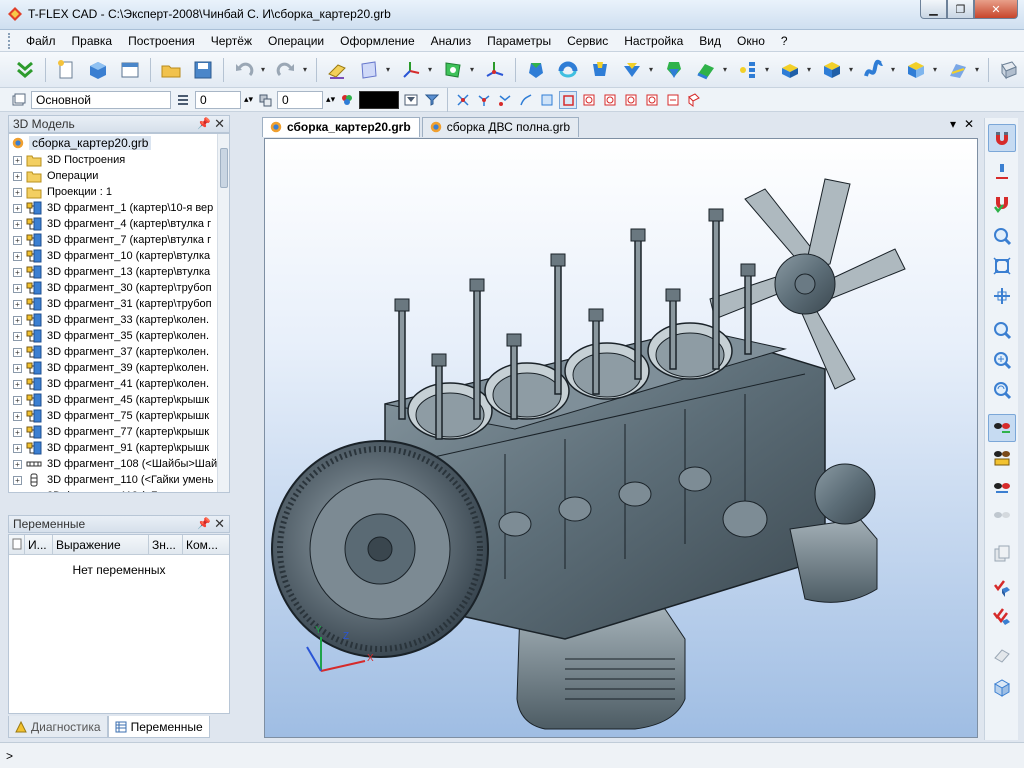  What do you see at coordinates (119, 448) in the screenshot?
I see `tree-item: +3D фрагмент_91 (картер\крышк` at bounding box center [119, 448].